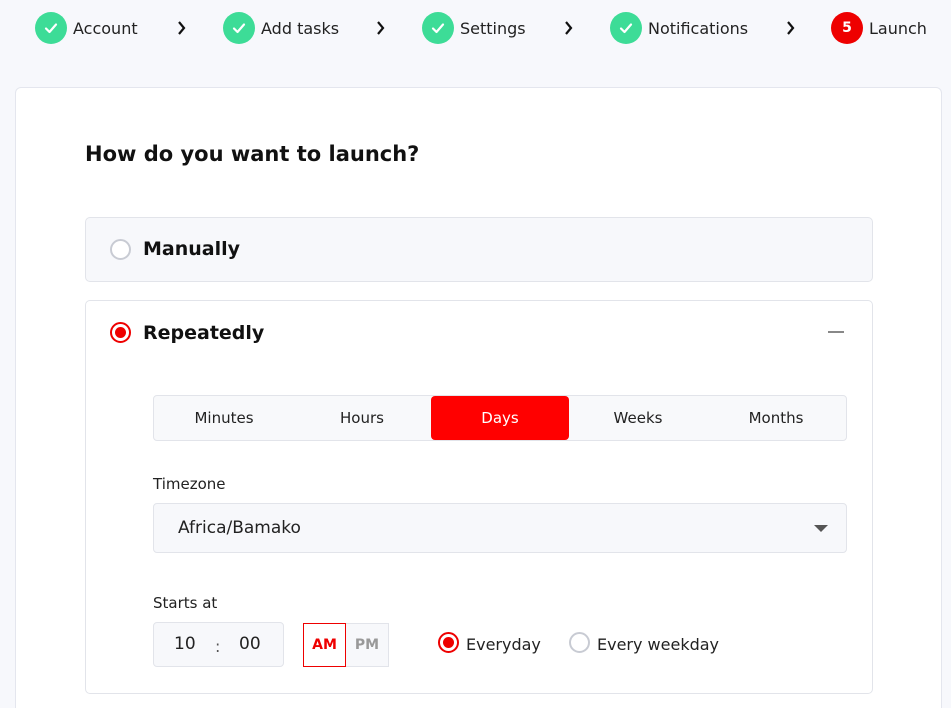 The image size is (951, 708). What do you see at coordinates (658, 644) in the screenshot?
I see `every-weekday-label: Every weekday` at bounding box center [658, 644].